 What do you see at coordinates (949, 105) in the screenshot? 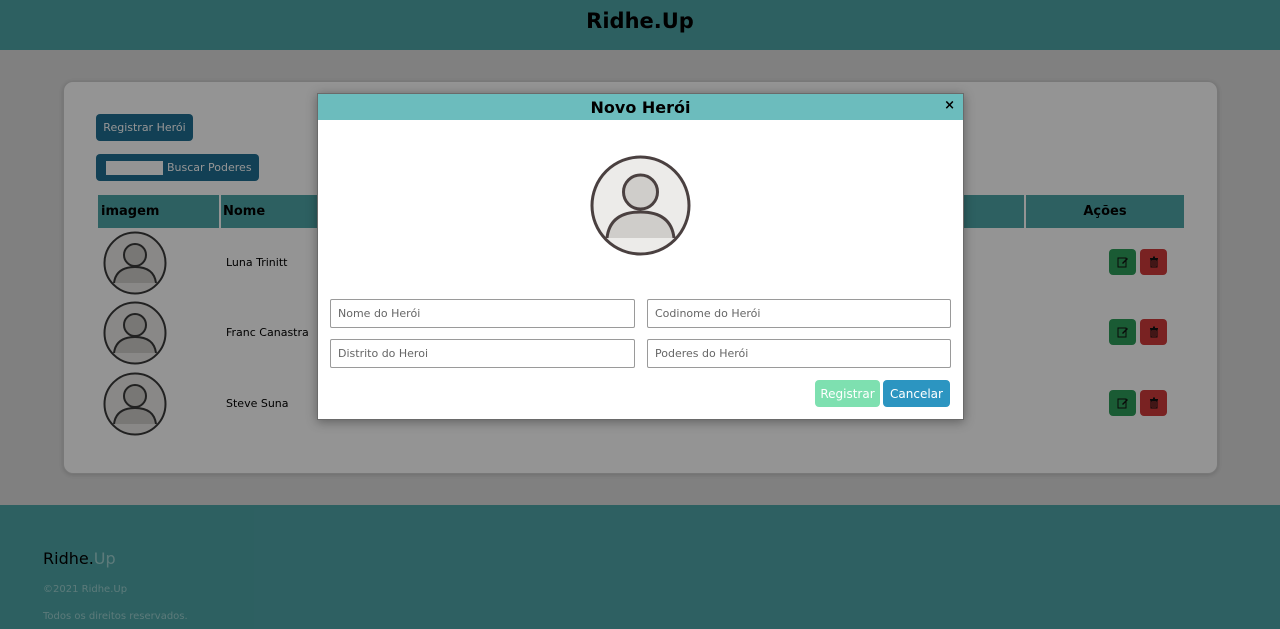
I see `close-icon: ×` at bounding box center [949, 105].